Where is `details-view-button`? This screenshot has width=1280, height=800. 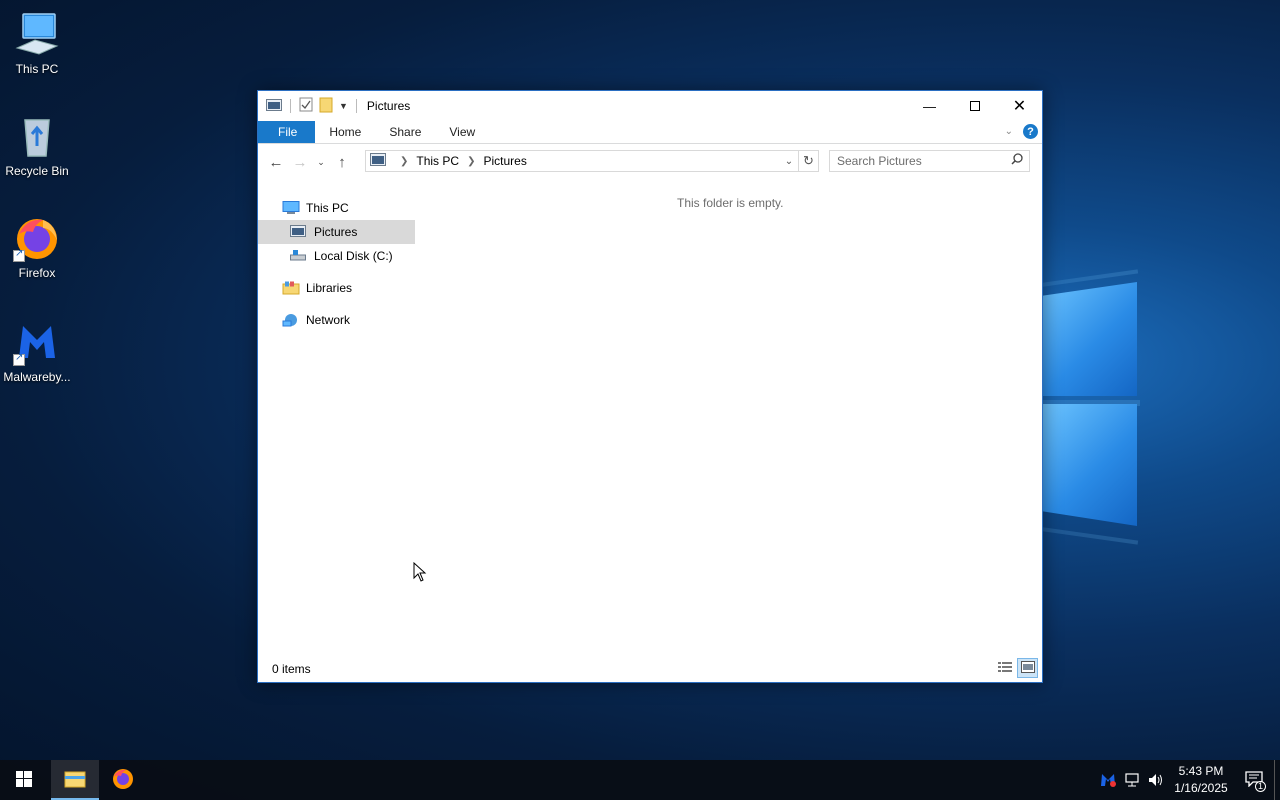
details-view-button is located at coordinates (1004, 668).